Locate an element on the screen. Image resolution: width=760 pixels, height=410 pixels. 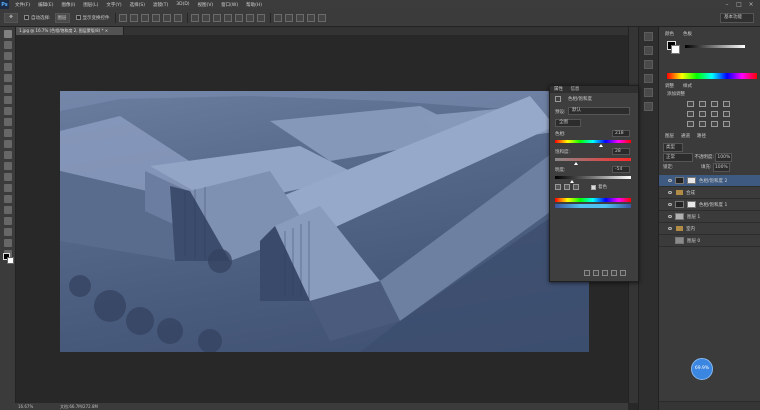
vibrance-icon is located at coordinates (690, 114).